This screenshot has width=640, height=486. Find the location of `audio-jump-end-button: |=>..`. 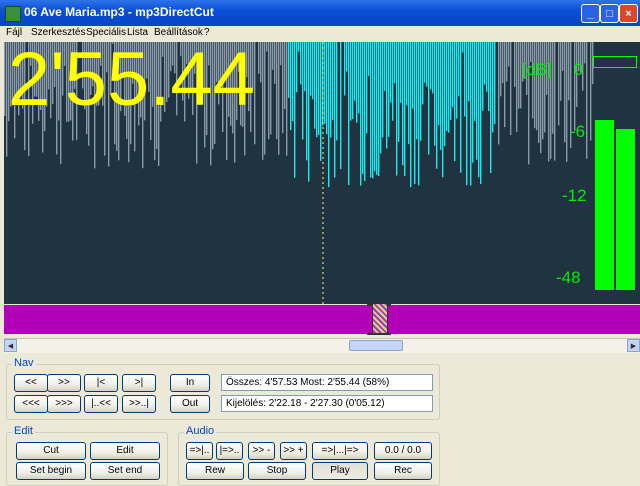

audio-jump-end-button: |=>.. is located at coordinates (229, 451).